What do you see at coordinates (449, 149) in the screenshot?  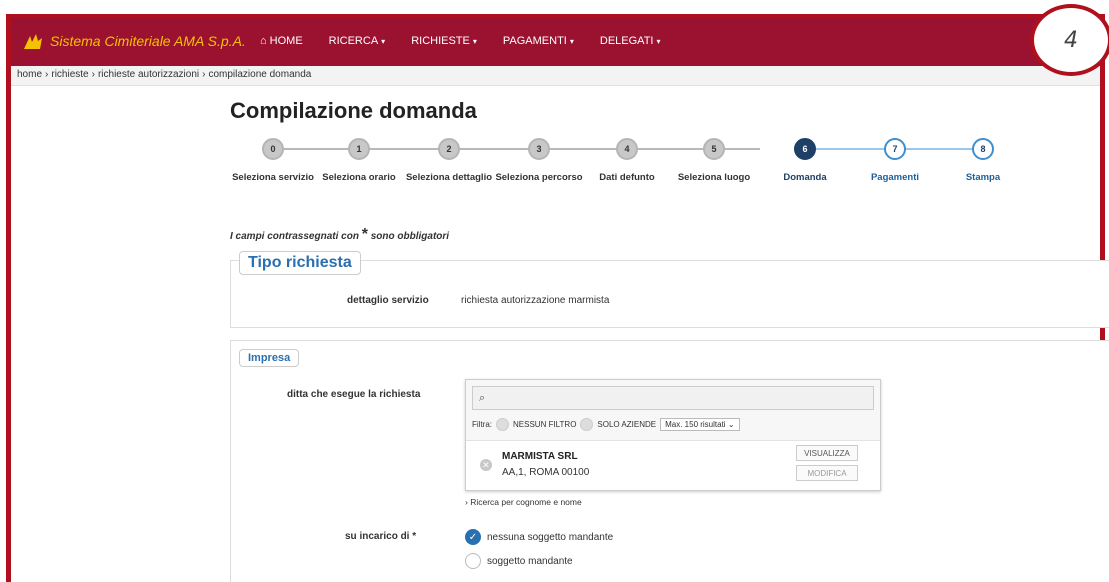 I see `step-circle-2: 2` at bounding box center [449, 149].